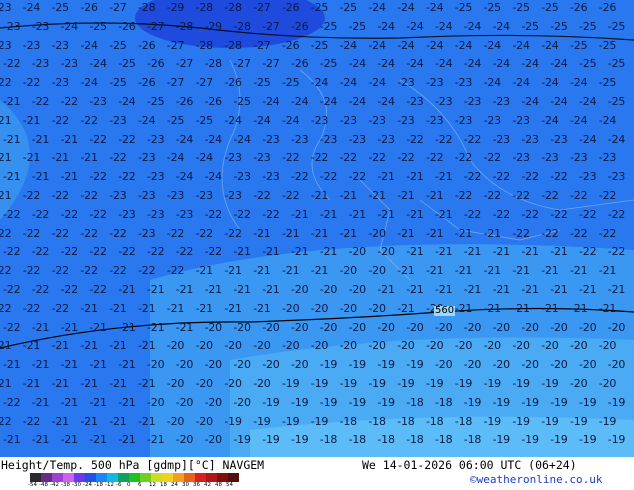 The image size is (634, 490). Describe the element at coordinates (536, 480) in the screenshot. I see `credit-link: ©weatheronline.co.uk` at that location.